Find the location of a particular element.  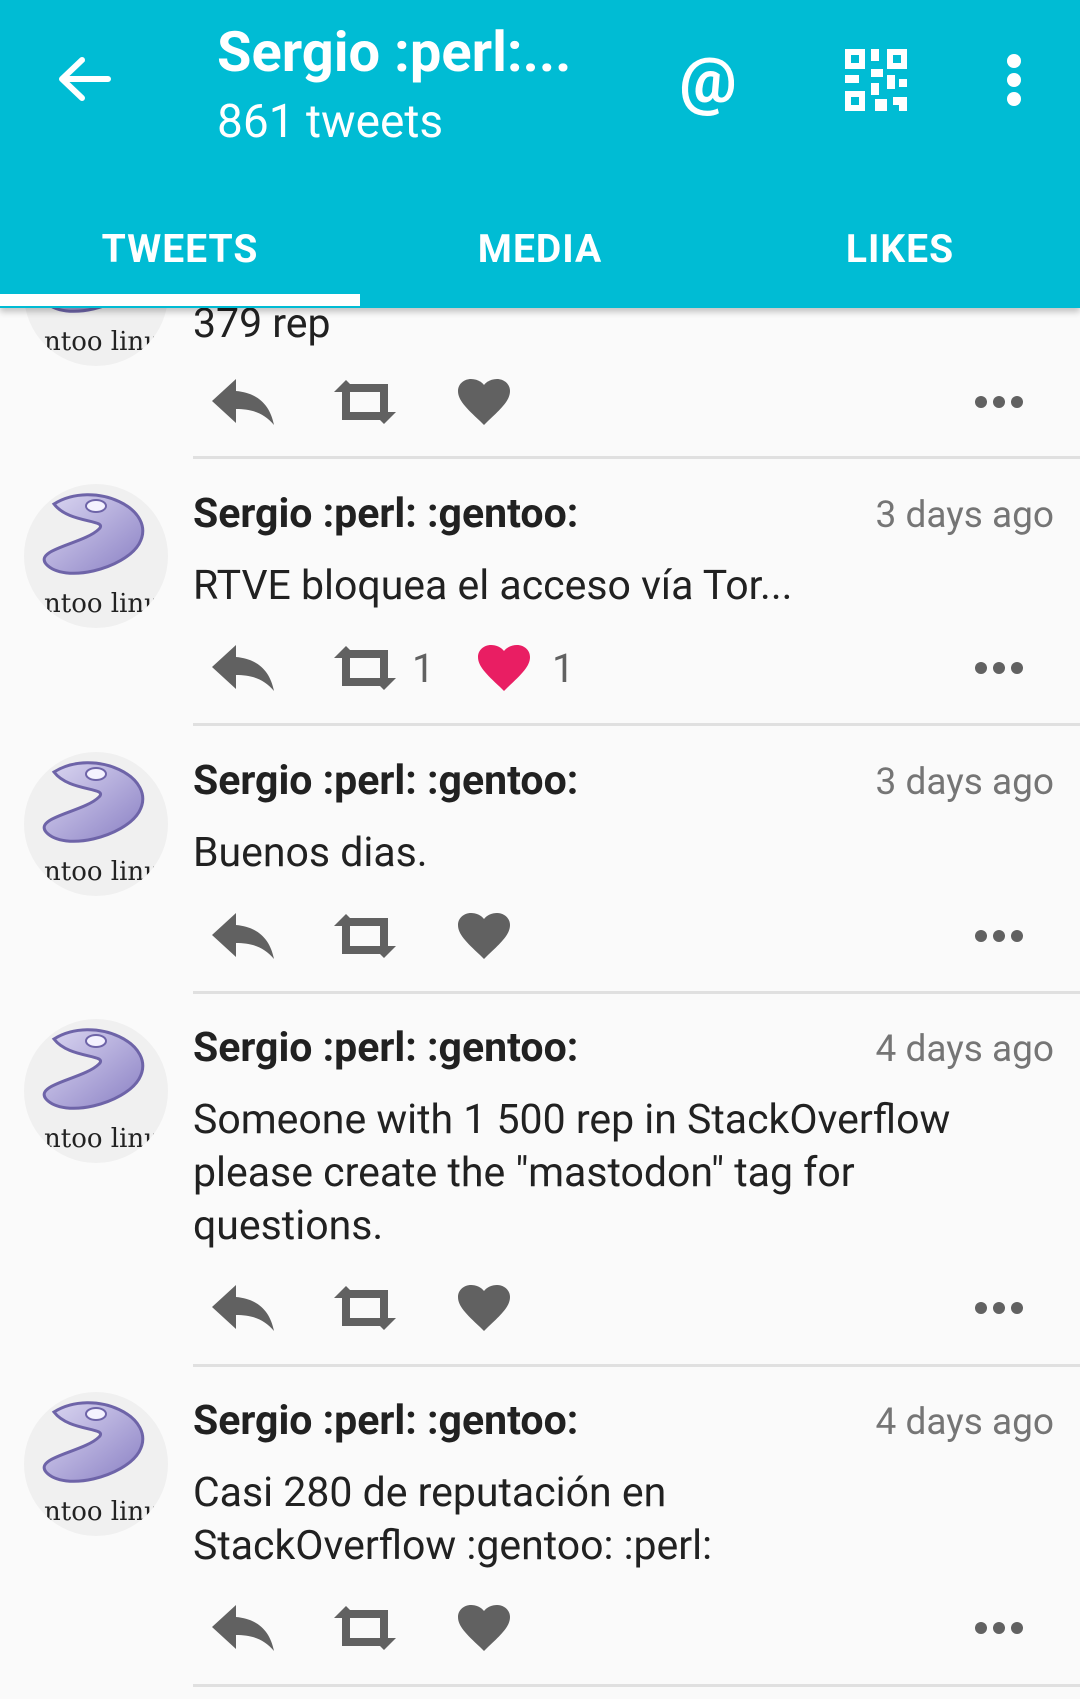

tab-likes: LIKES is located at coordinates (900, 249).